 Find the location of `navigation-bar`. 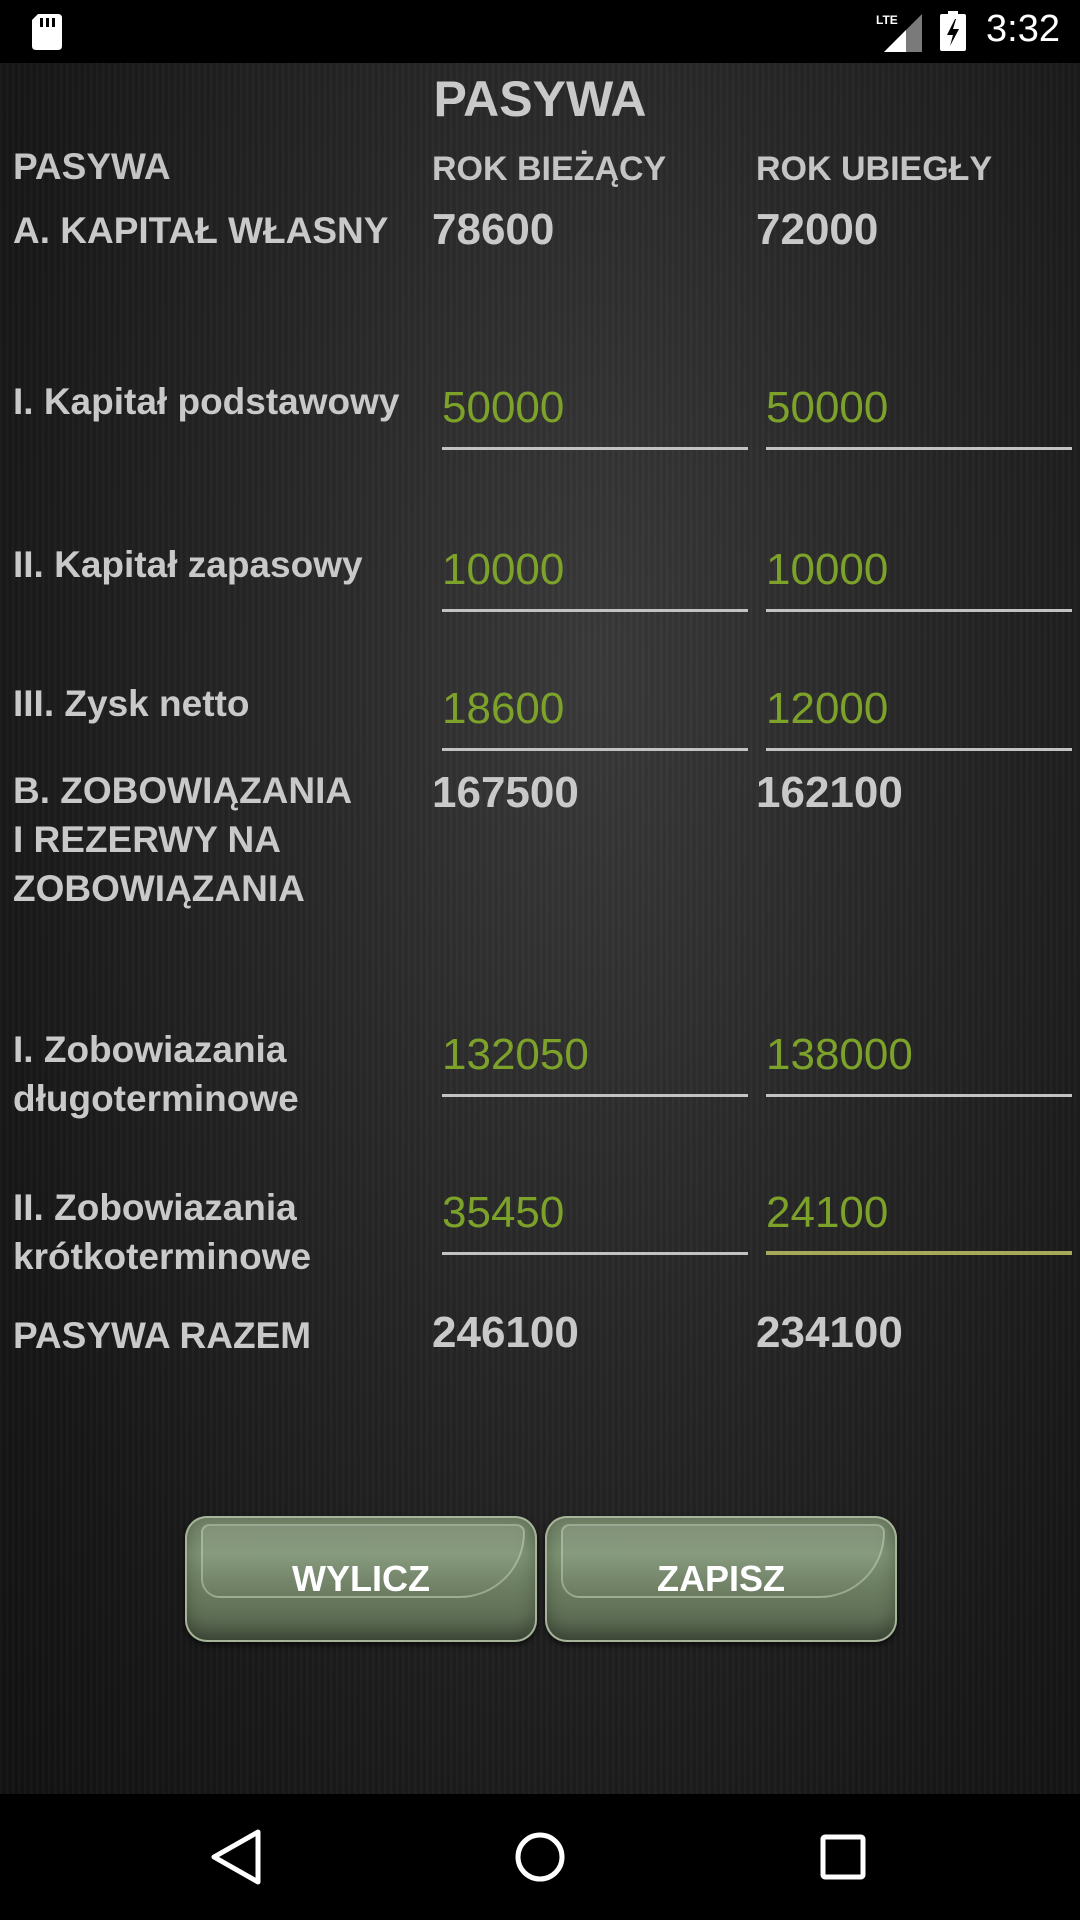

navigation-bar is located at coordinates (540, 1857).